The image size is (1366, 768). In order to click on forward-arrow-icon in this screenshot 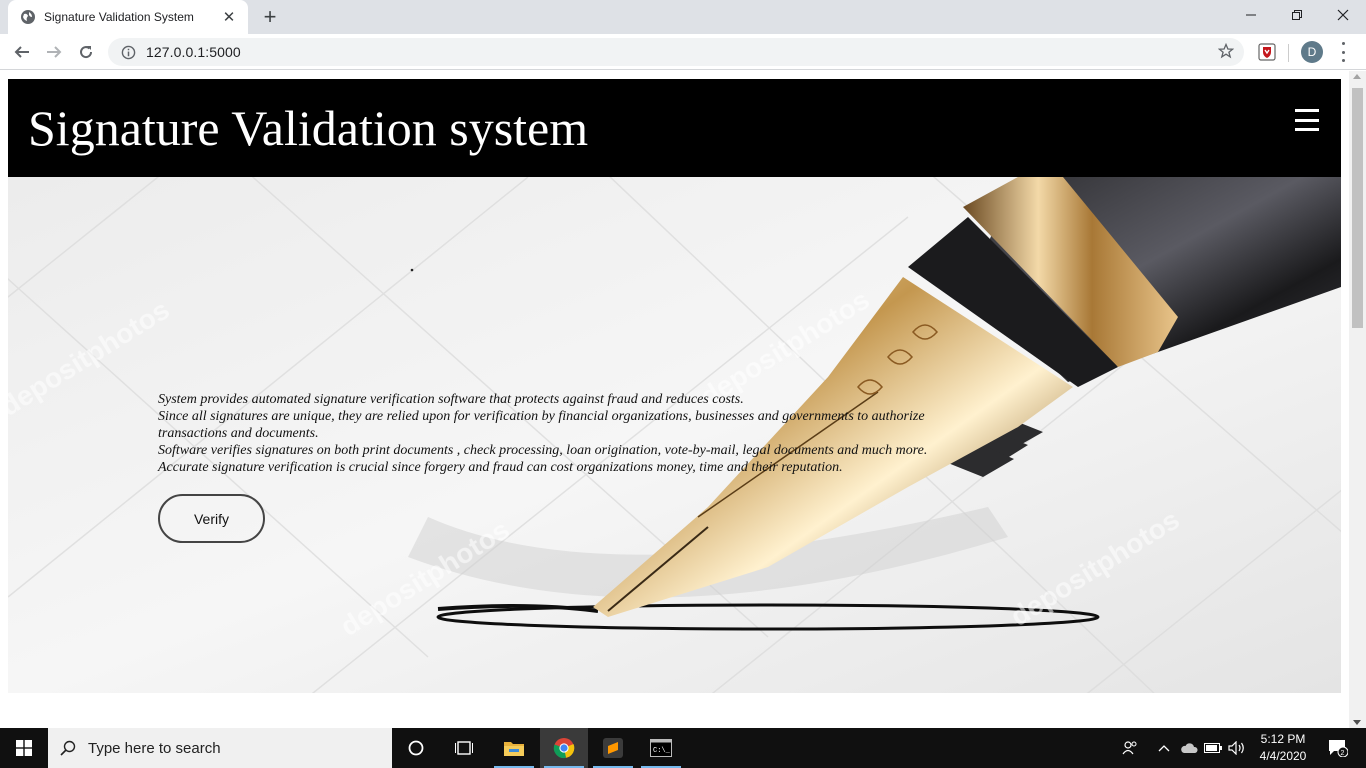, I will do `click(54, 52)`.